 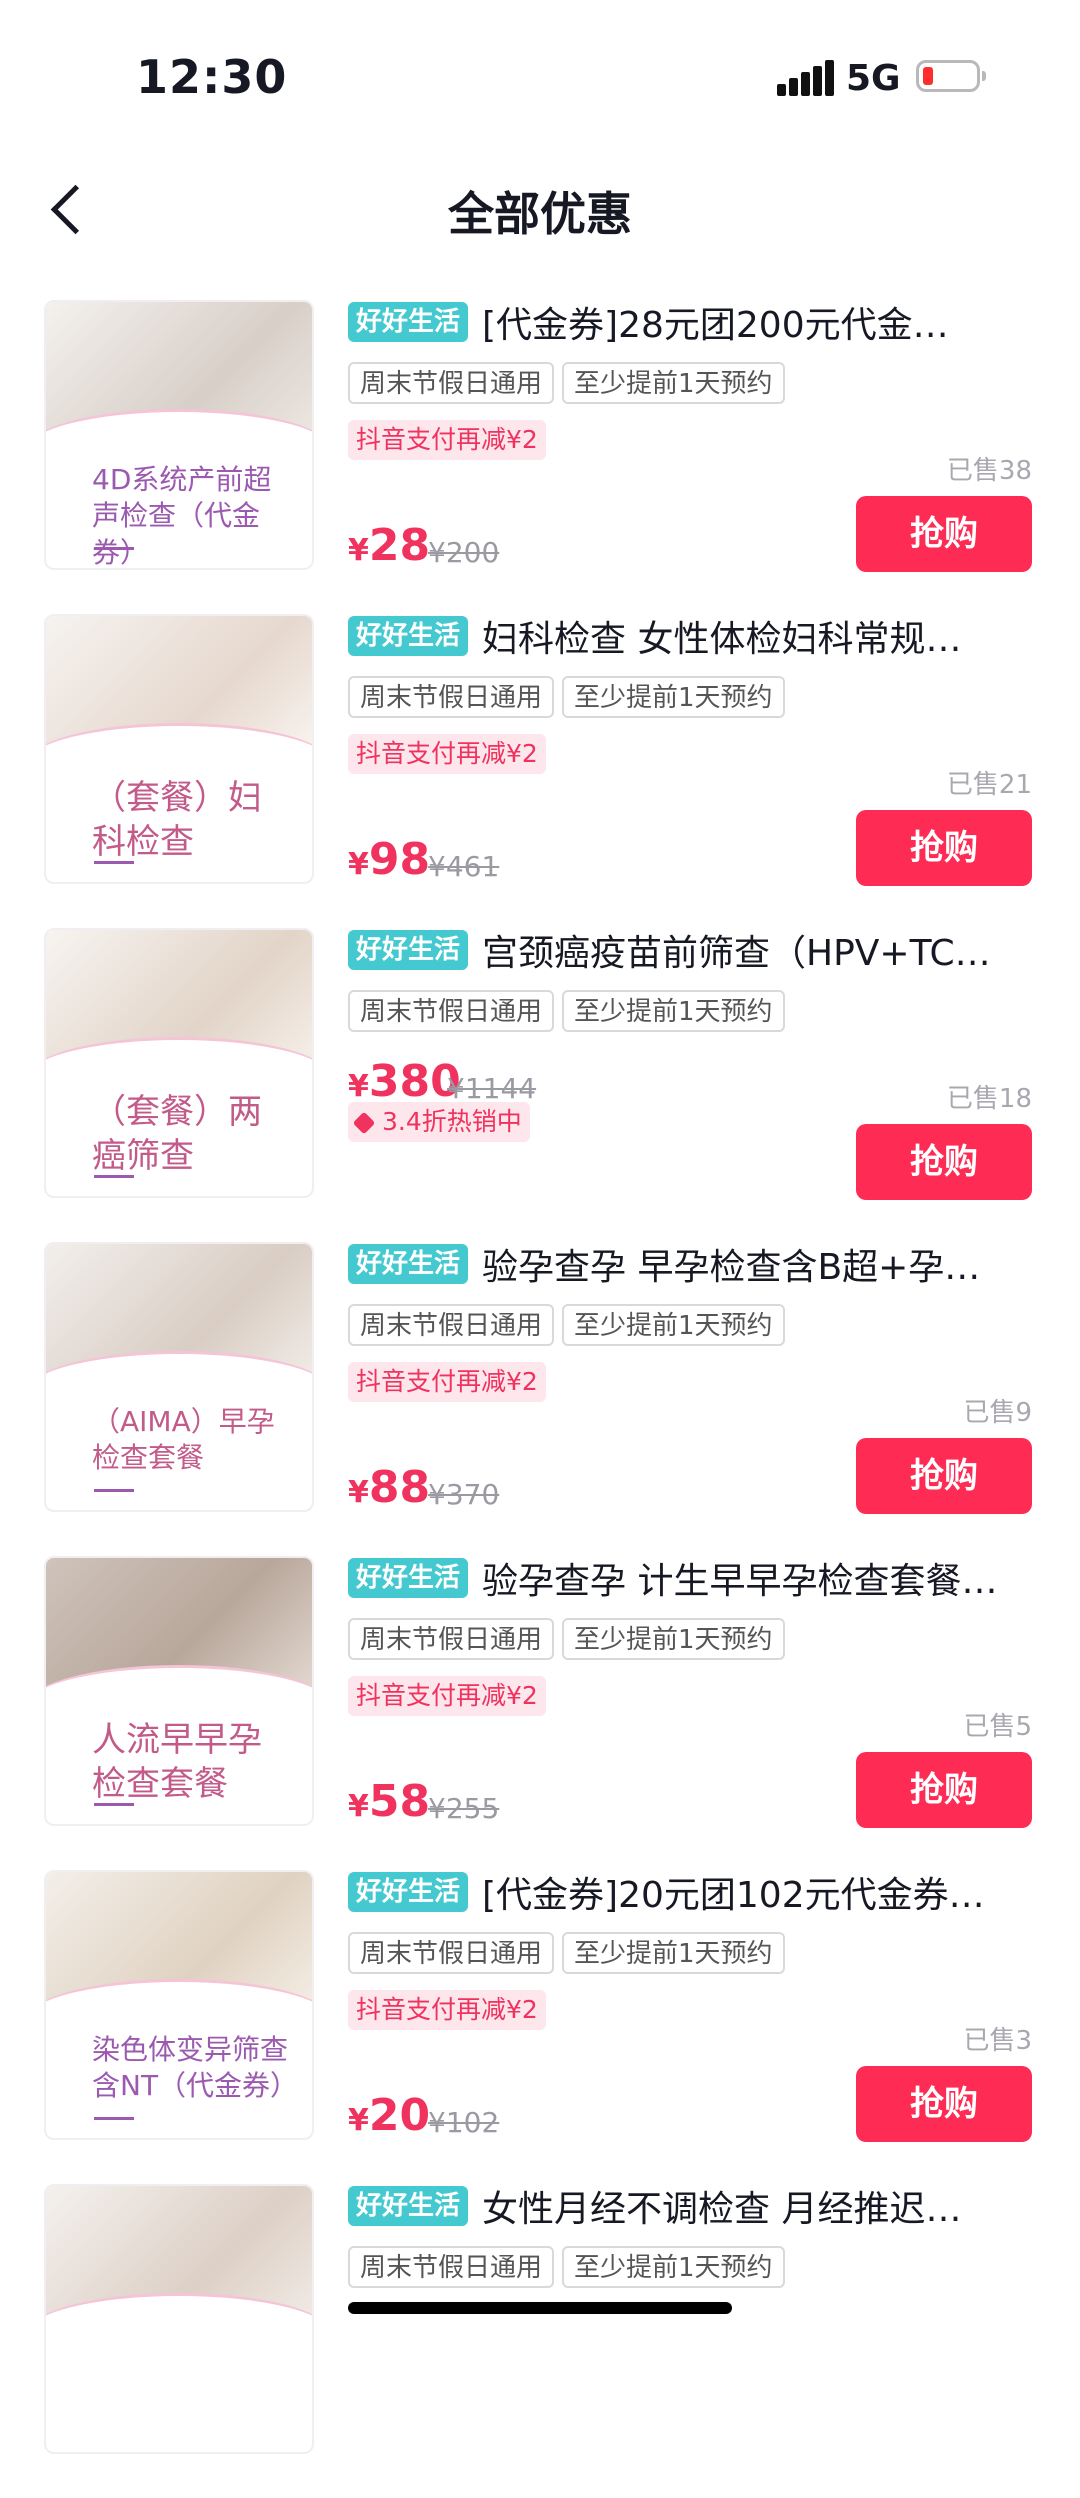 I want to click on deal-price: ¥20, so click(x=389, y=2115).